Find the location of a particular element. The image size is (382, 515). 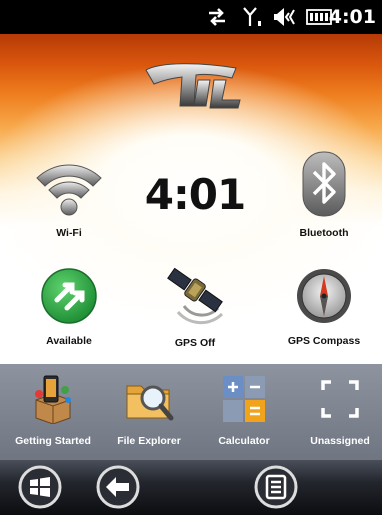

file-explorer-icon is located at coordinates (149, 401).